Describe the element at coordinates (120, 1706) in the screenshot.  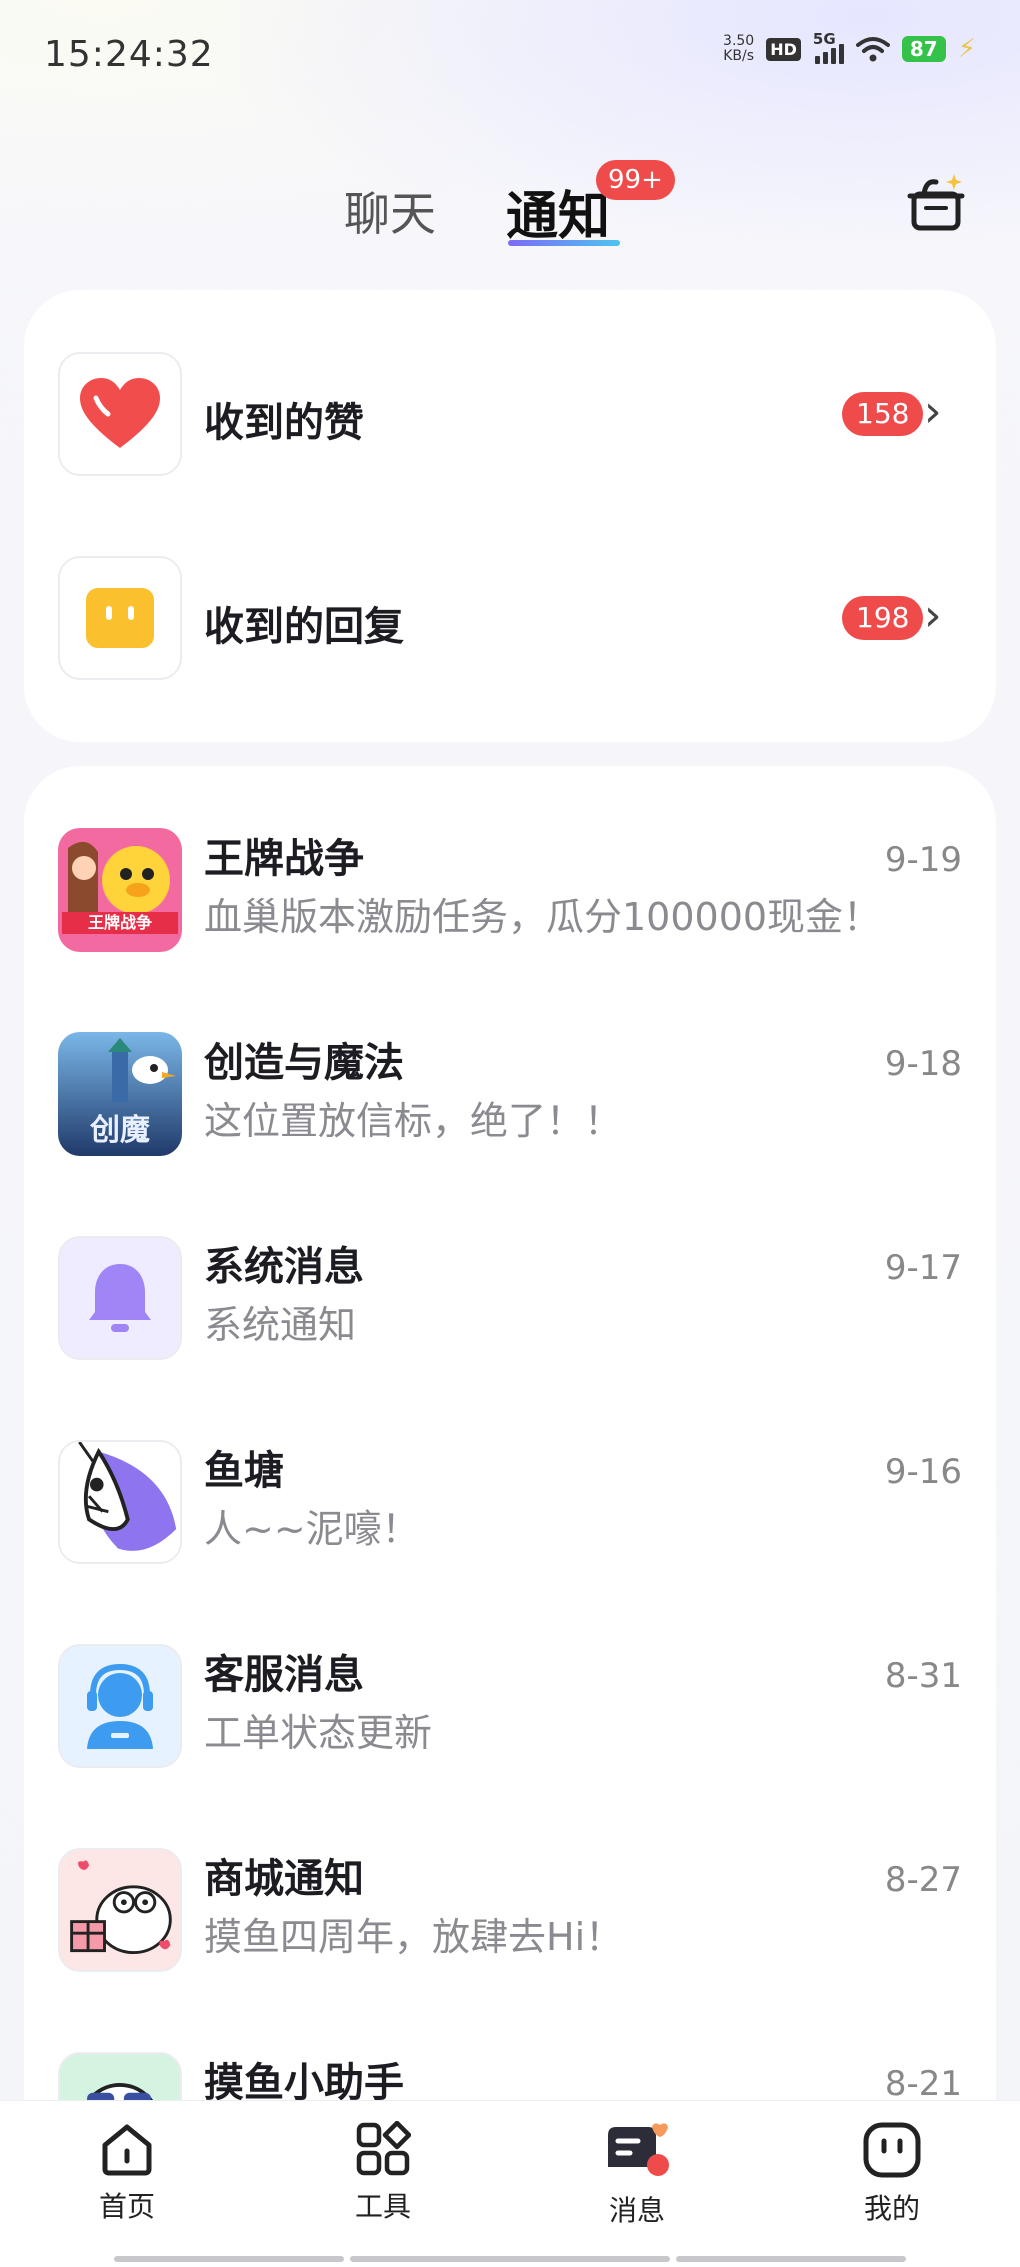
I see `customer-service-icon` at that location.